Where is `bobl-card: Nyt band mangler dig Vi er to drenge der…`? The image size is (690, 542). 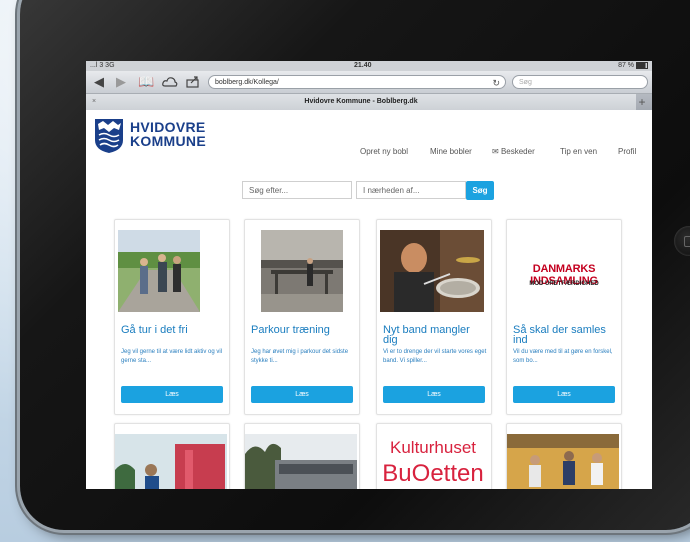
bobl-card: Nyt band mangler dig Vi er to drenge der… is located at coordinates (434, 317).